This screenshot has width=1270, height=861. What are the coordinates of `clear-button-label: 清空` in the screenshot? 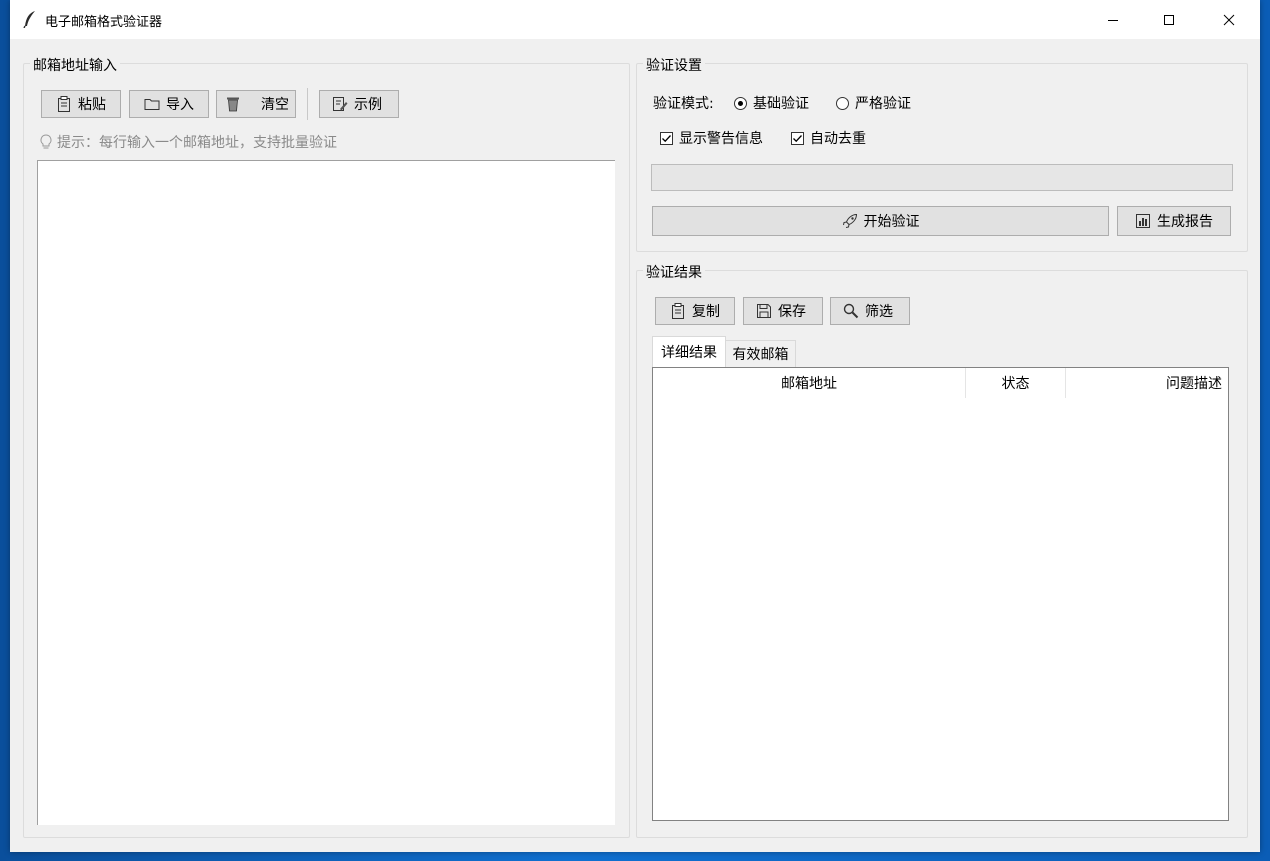 It's located at (275, 105).